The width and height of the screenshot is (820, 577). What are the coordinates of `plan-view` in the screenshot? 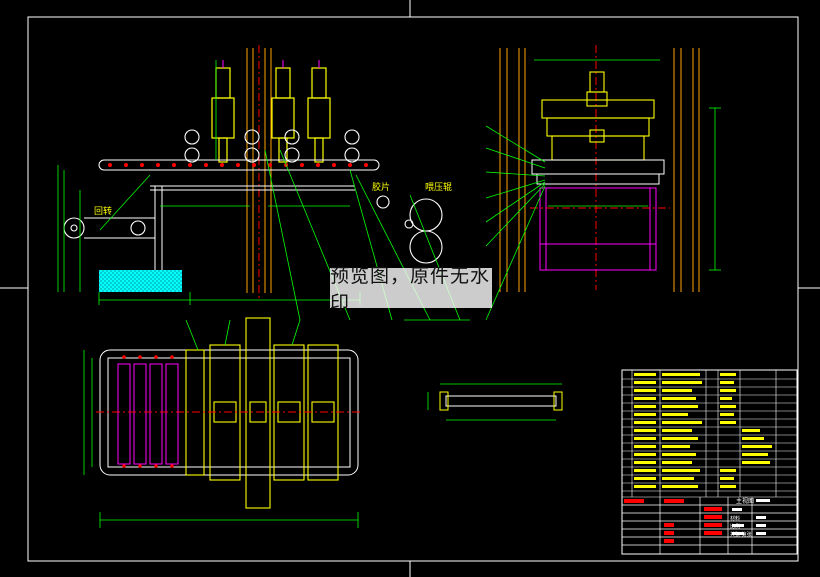 It's located at (222, 422).